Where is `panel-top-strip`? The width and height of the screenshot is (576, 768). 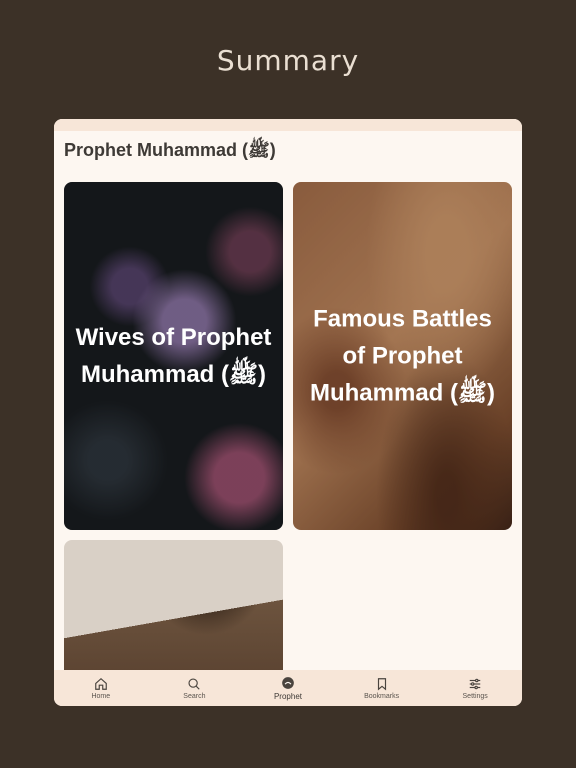 panel-top-strip is located at coordinates (288, 125).